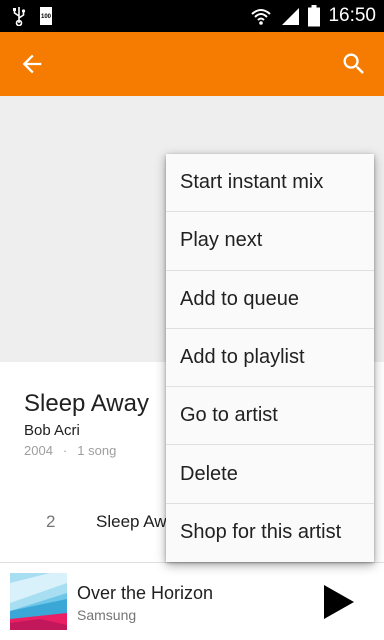 The width and height of the screenshot is (384, 640). Describe the element at coordinates (354, 64) in the screenshot. I see `search-icon` at that location.